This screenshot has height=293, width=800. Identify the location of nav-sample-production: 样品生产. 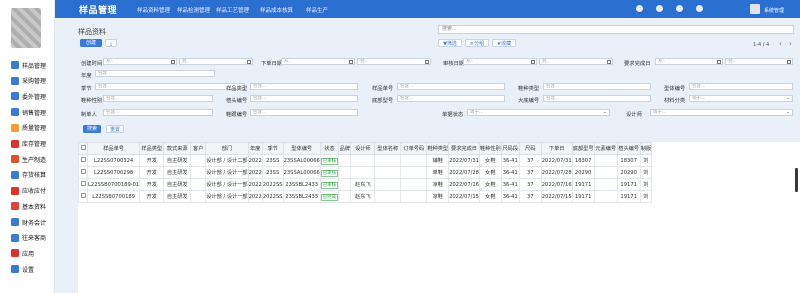
(317, 10).